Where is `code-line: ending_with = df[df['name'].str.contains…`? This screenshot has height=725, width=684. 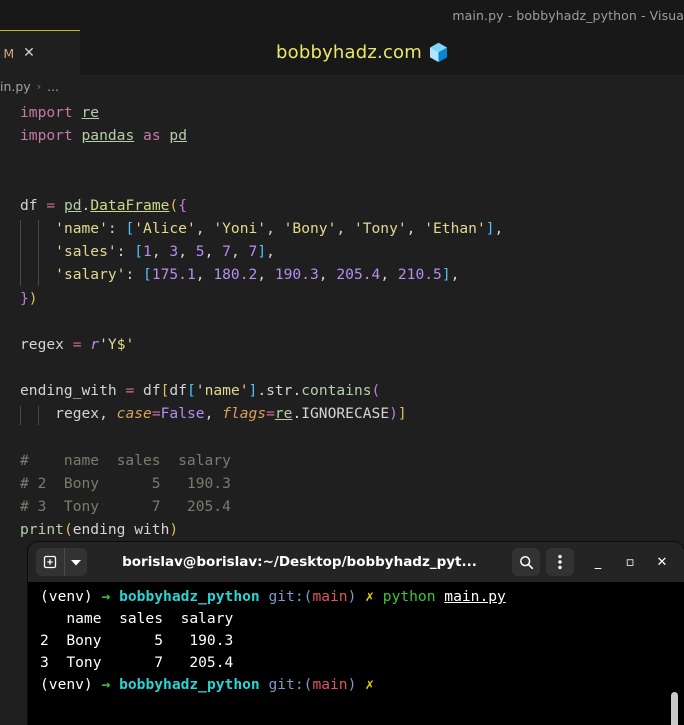
code-line: ending_with = df[df['name'].str.contains… is located at coordinates (261, 390).